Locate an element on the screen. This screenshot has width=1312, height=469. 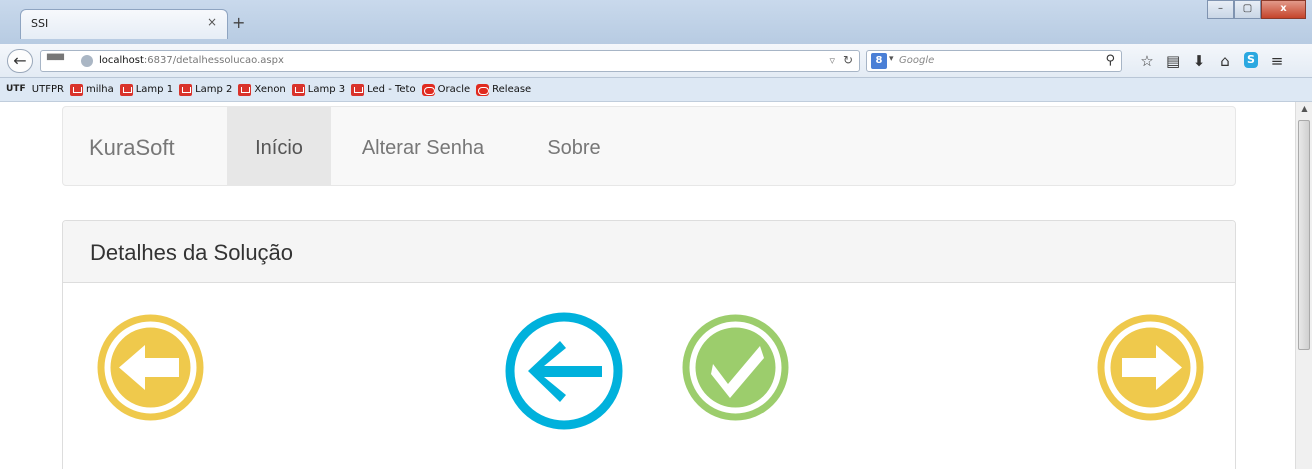
panel-title: Detalhes da Solução is located at coordinates (192, 252).